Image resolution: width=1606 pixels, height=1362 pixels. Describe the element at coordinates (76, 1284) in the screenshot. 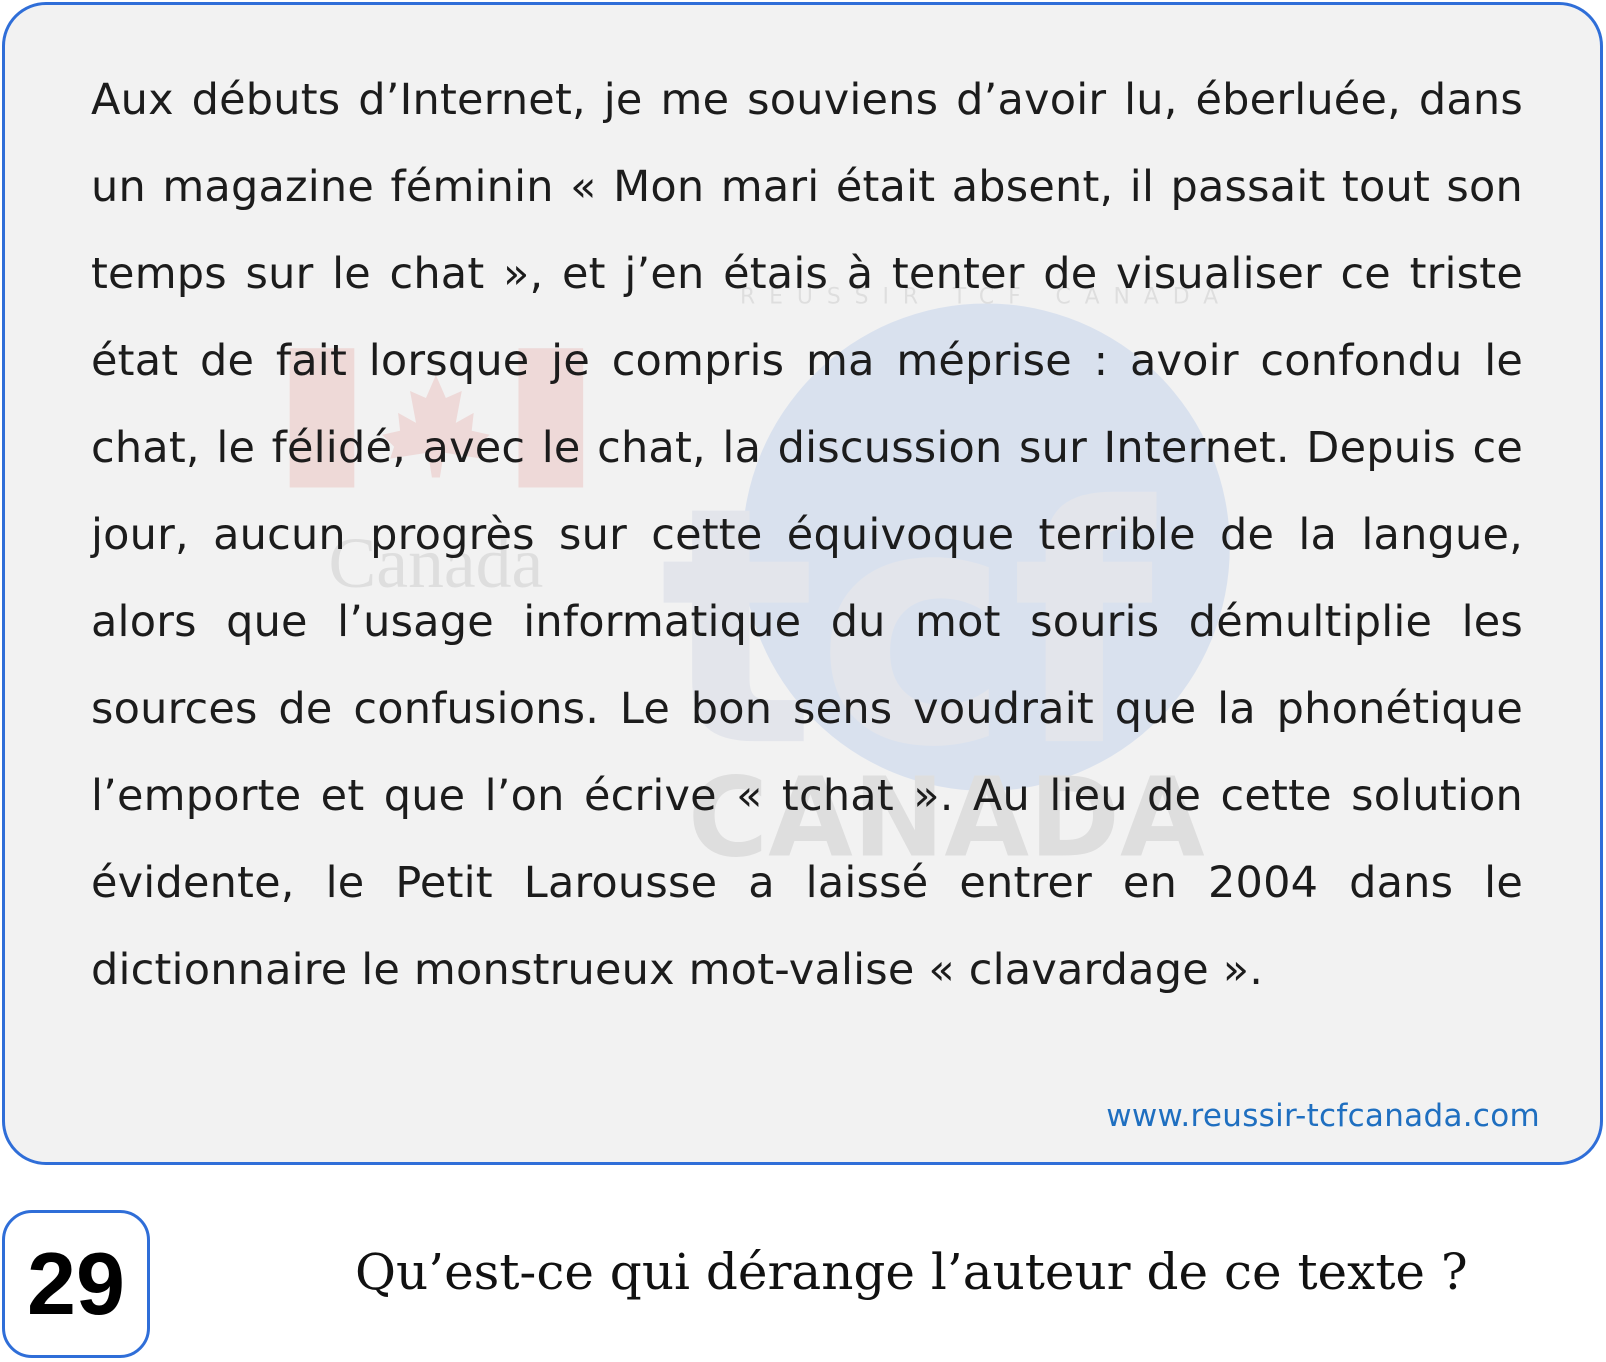

I see `question-number-badge: 29` at that location.